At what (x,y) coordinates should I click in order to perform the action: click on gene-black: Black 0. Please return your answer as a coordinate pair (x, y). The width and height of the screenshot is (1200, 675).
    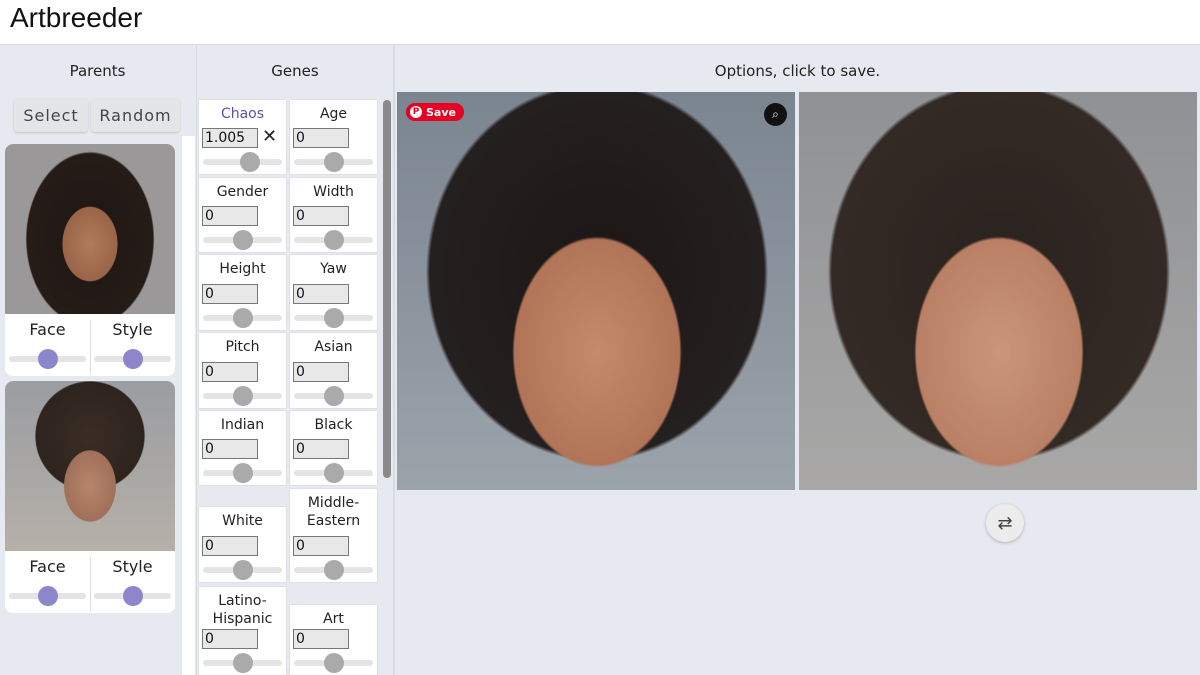
    Looking at the image, I should click on (333, 448).